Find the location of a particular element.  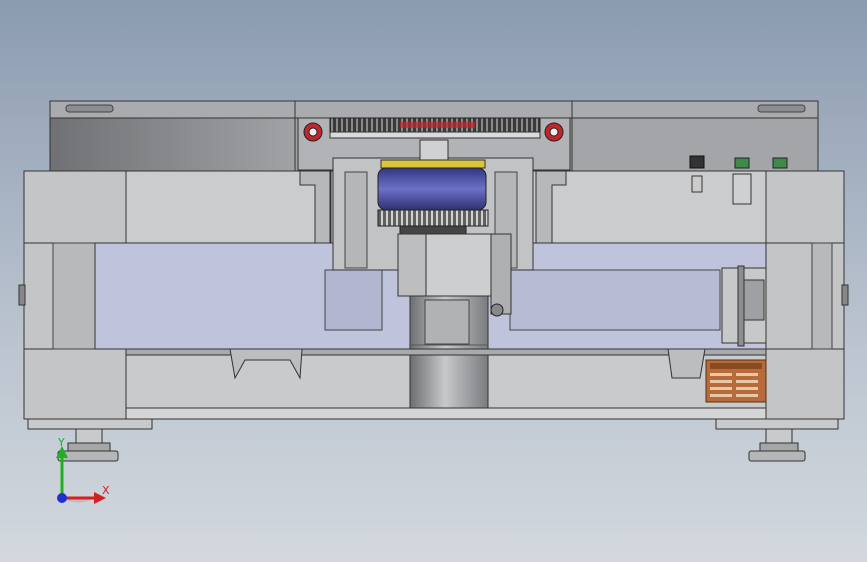

servo-motor-stack is located at coordinates (433, 197).